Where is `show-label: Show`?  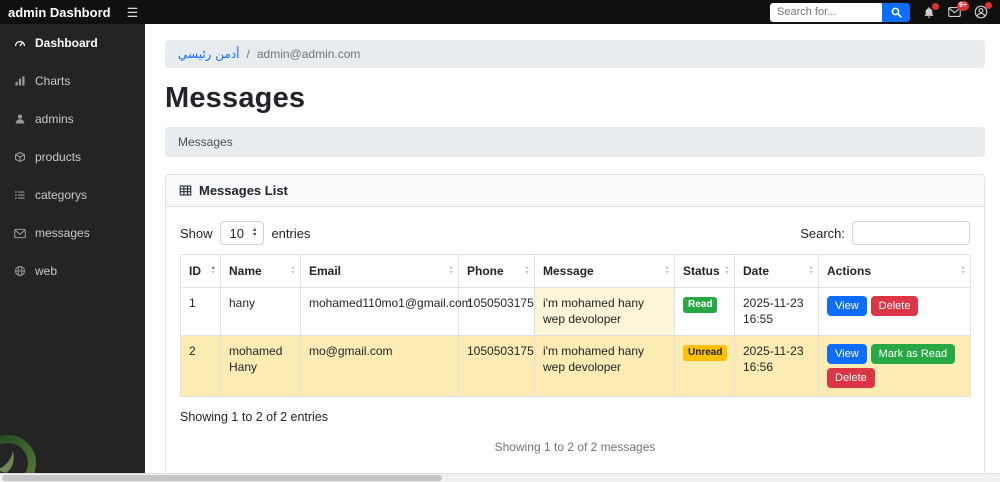
show-label: Show is located at coordinates (196, 233).